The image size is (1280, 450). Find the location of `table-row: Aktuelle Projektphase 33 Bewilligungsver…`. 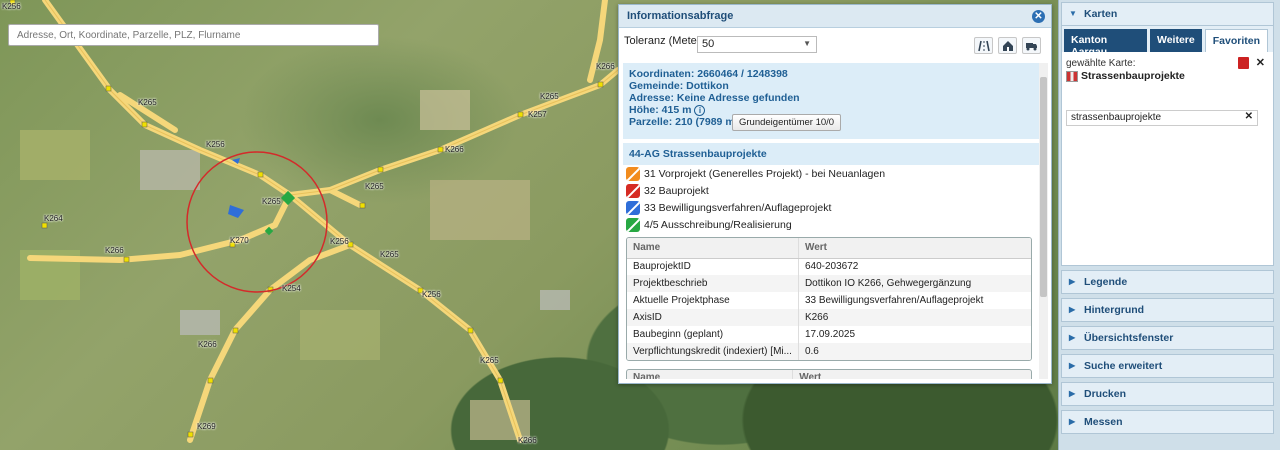

table-row: Aktuelle Projektphase 33 Bewilligungsver… is located at coordinates (829, 300).